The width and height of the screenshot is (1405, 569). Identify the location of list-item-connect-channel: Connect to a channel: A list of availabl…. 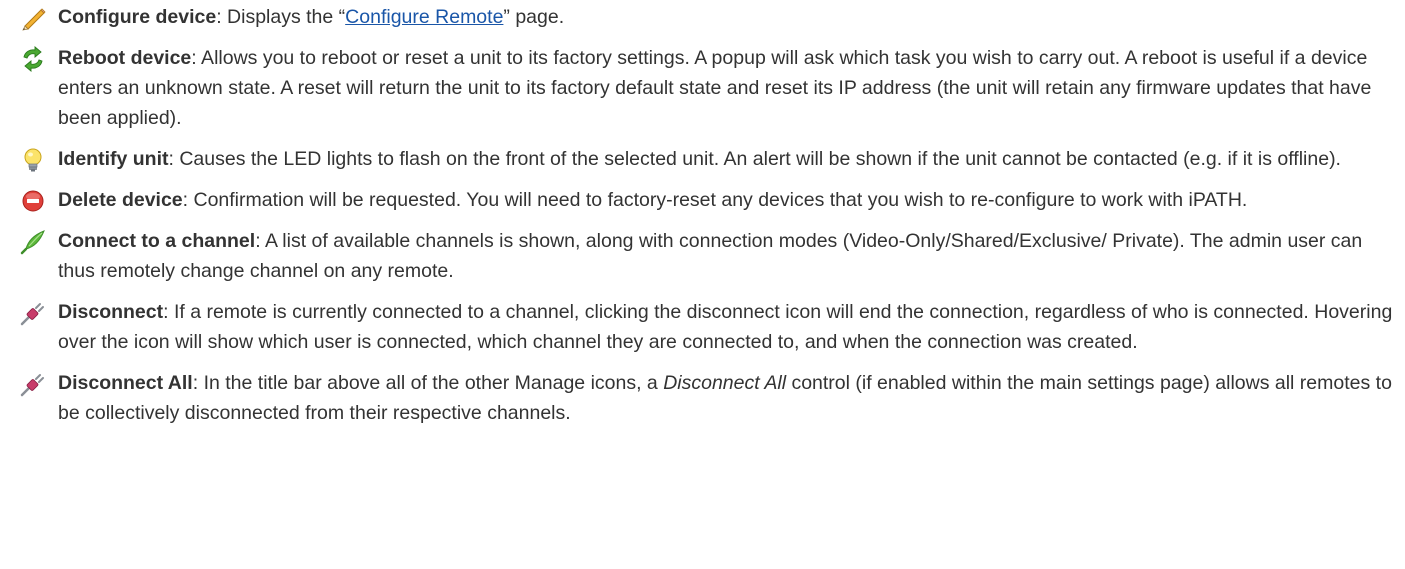
(702, 256).